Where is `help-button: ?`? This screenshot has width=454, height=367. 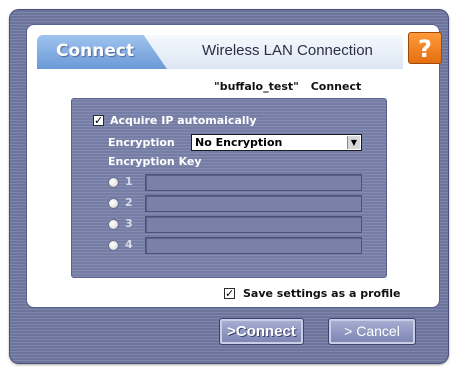 help-button: ? is located at coordinates (425, 48).